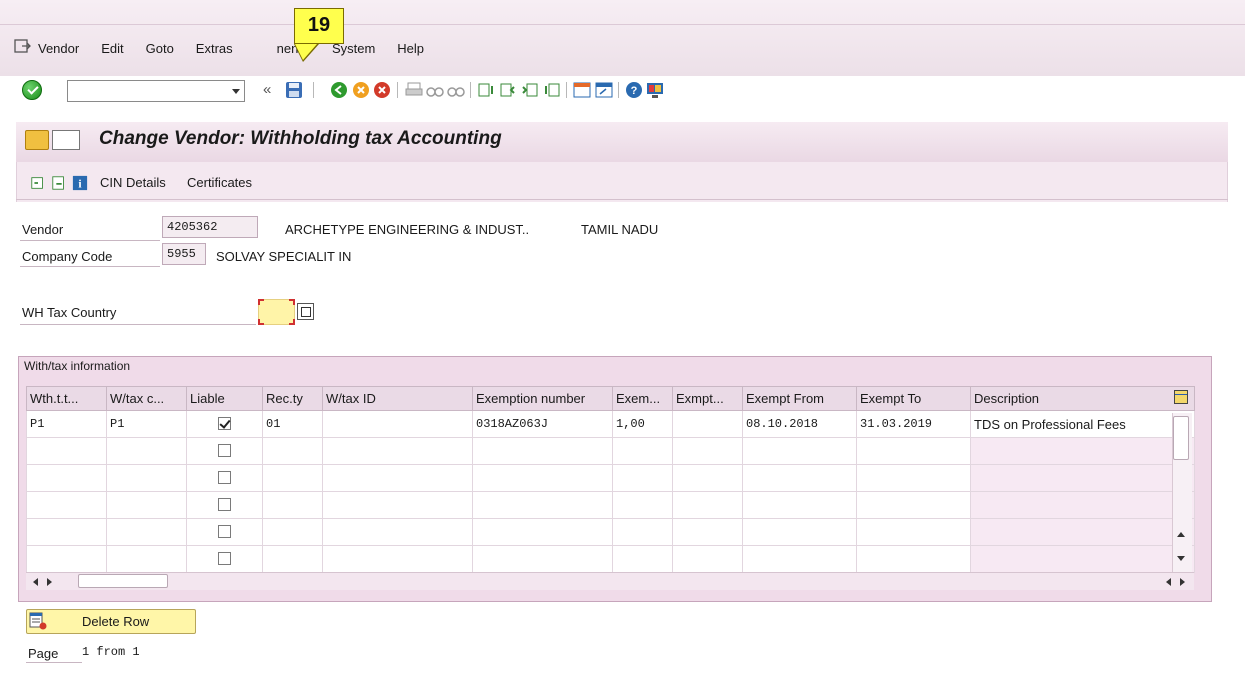 The image size is (1245, 686). Describe the element at coordinates (58, 48) in the screenshot. I see `menu-vendor: Vendor` at that location.